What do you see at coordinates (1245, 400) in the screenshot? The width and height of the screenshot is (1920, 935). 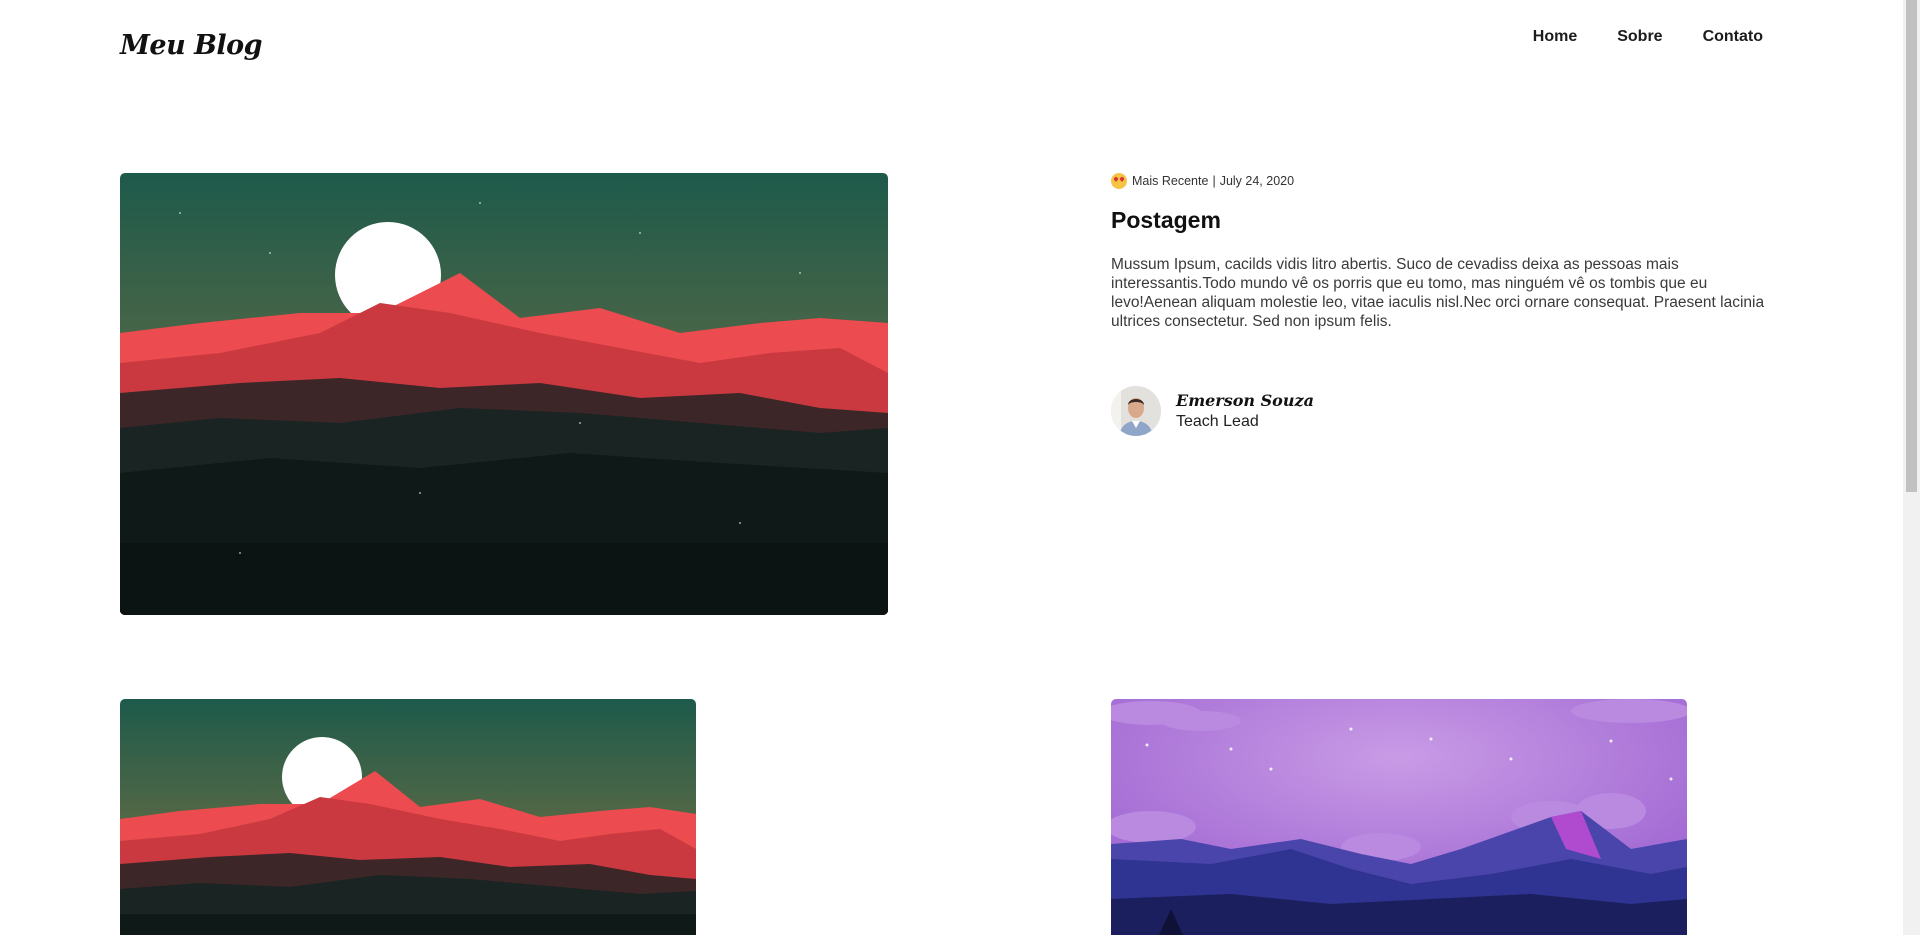 I see `author-name: Emerson Souza` at bounding box center [1245, 400].